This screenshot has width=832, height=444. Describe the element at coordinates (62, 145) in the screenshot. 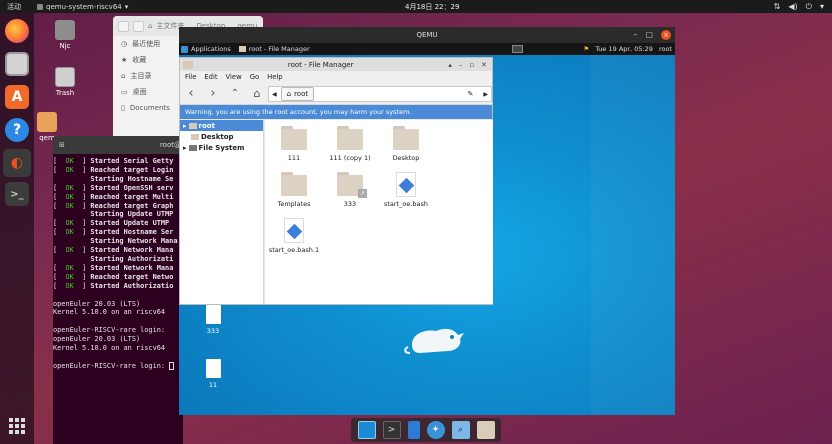

I see `new-tab-icon: ⊞` at that location.